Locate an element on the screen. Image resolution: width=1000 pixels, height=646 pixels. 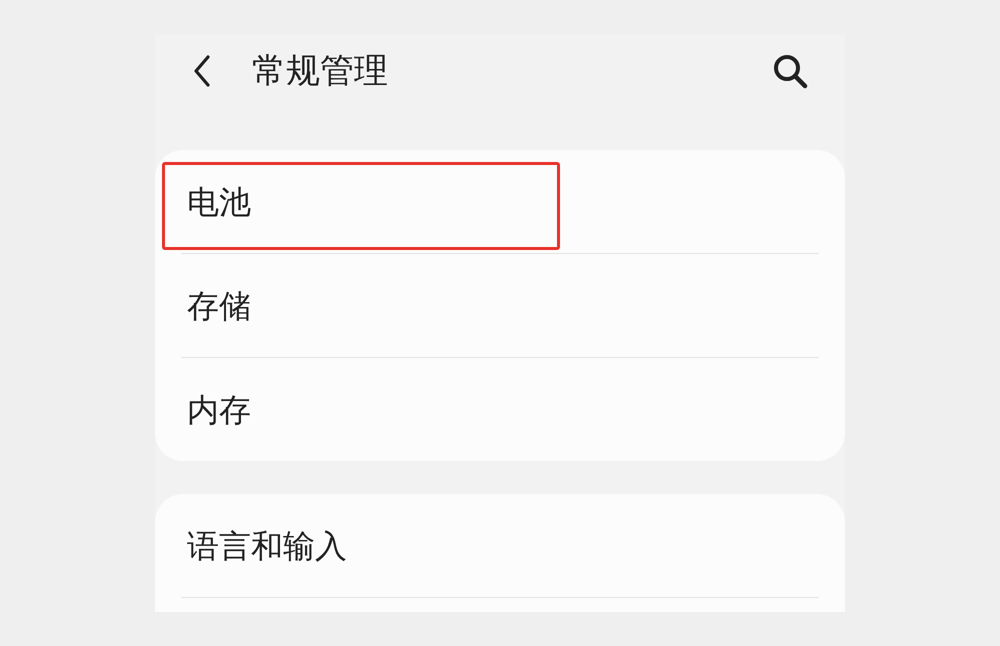
search-button is located at coordinates (790, 71).